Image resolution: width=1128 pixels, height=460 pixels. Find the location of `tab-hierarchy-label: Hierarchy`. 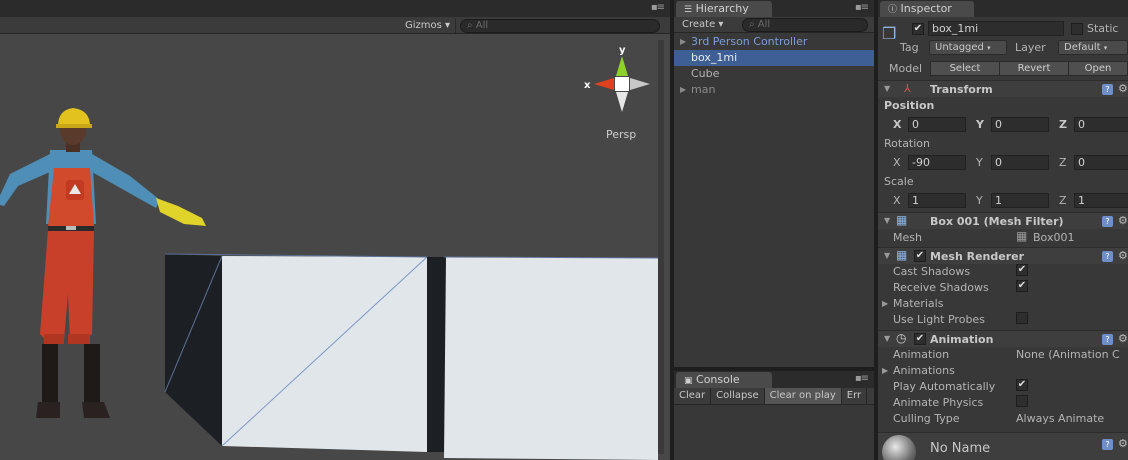

tab-hierarchy-label: Hierarchy is located at coordinates (722, 8).